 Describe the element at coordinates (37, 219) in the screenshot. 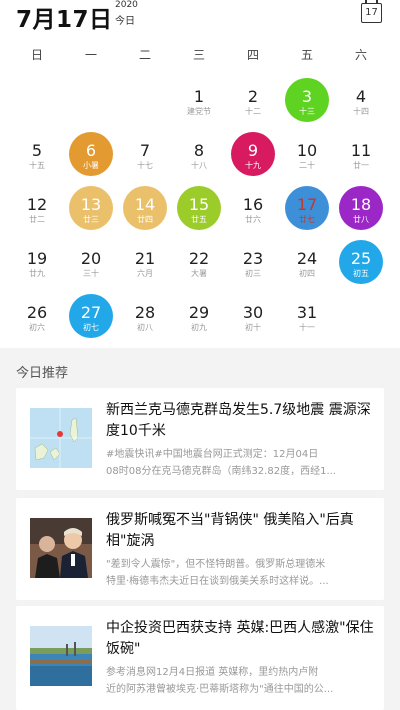

I see `lunar-date: 廿二` at that location.